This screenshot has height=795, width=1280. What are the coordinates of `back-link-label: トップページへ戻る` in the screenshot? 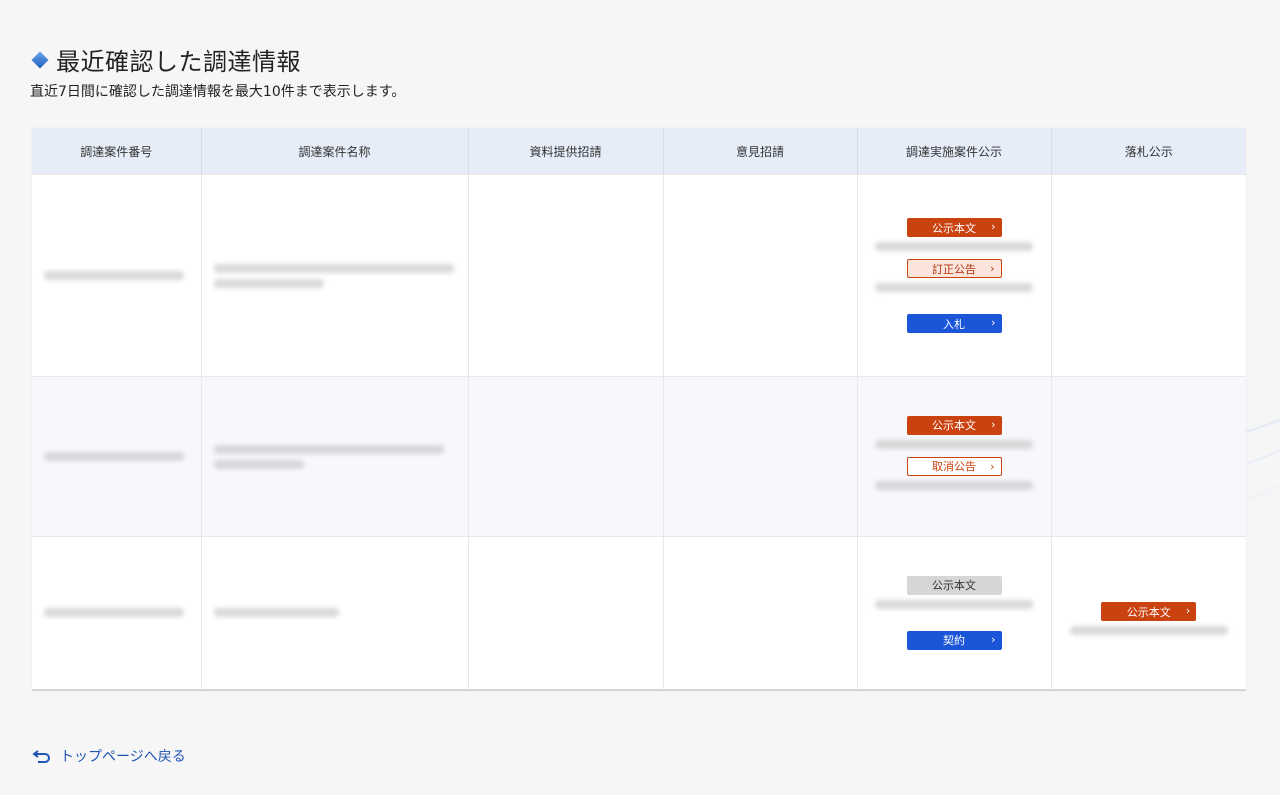 It's located at (123, 757).